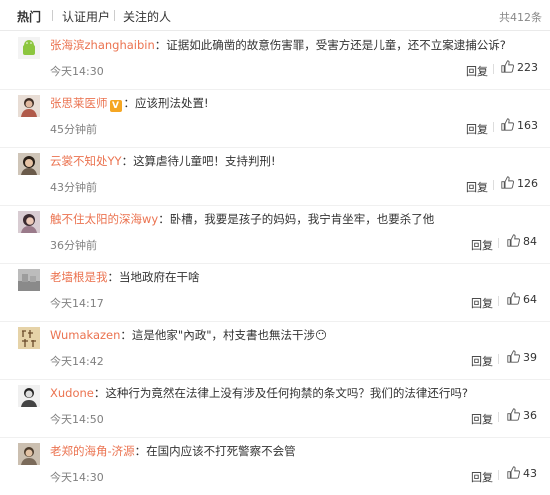  What do you see at coordinates (115, 106) in the screenshot?
I see `verified-badge-icon: V` at bounding box center [115, 106].